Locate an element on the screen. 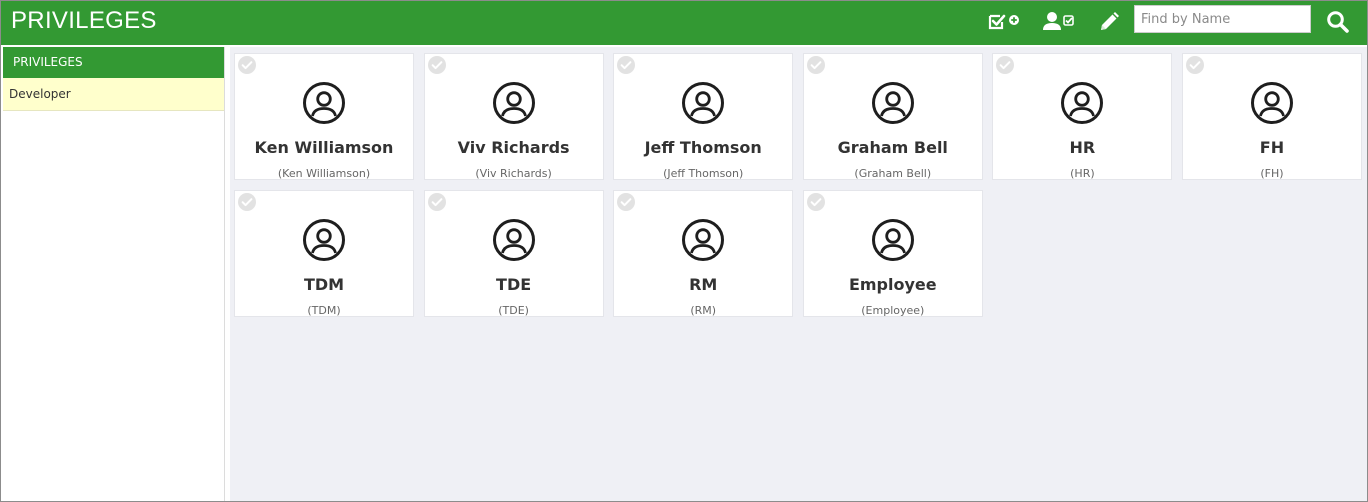  user-card: RM (RM) is located at coordinates (703, 253).